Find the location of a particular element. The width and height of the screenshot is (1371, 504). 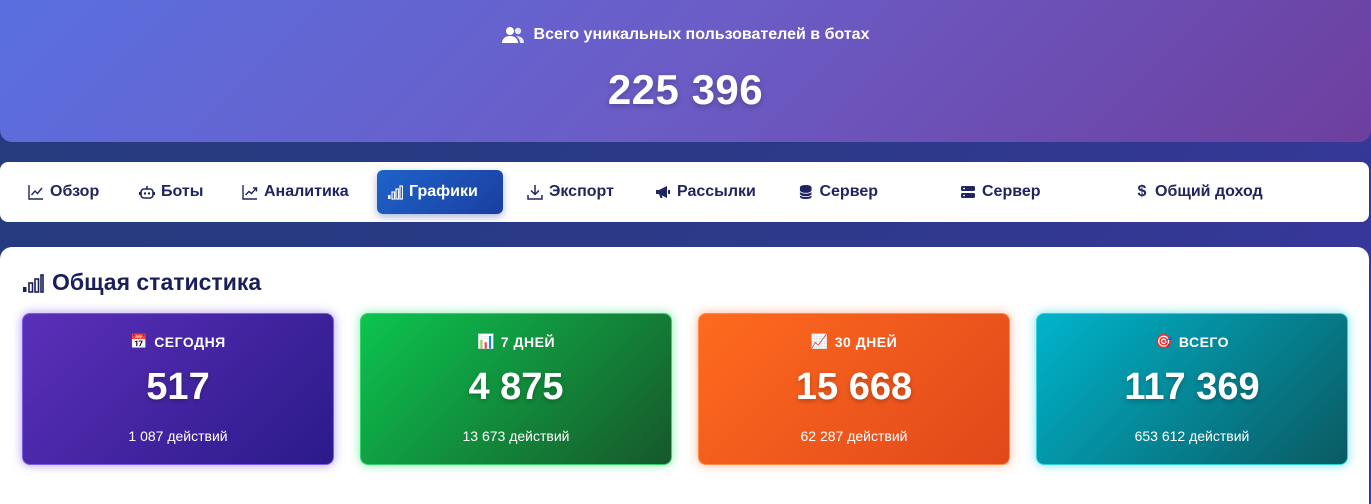

card-label: 7 ДНЕЙ is located at coordinates (528, 342).